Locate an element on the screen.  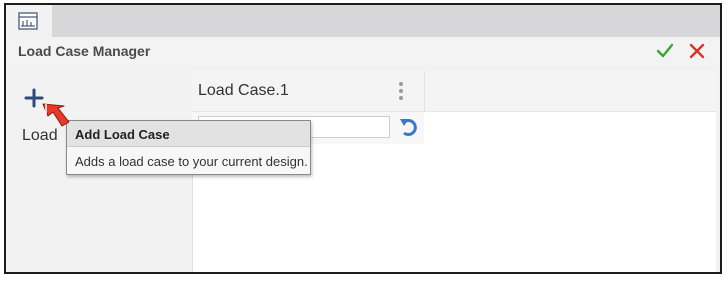
empty-column-header is located at coordinates (570, 91).